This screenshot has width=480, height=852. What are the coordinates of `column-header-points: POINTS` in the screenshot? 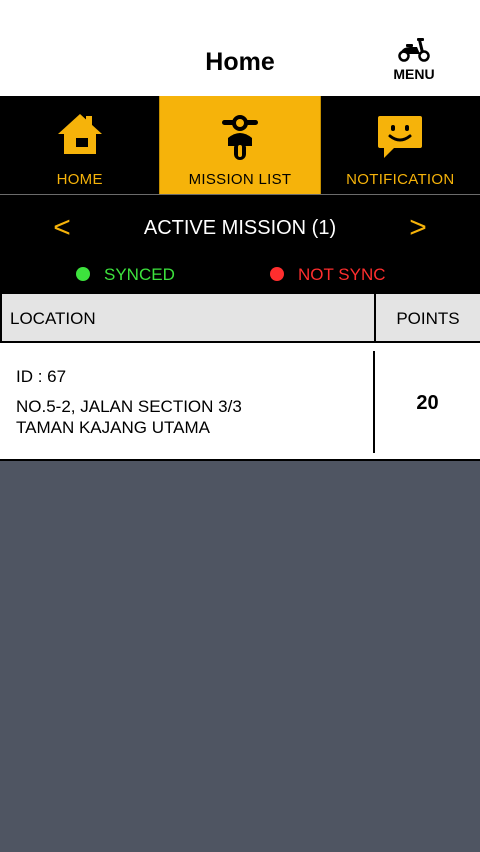 It's located at (428, 318).